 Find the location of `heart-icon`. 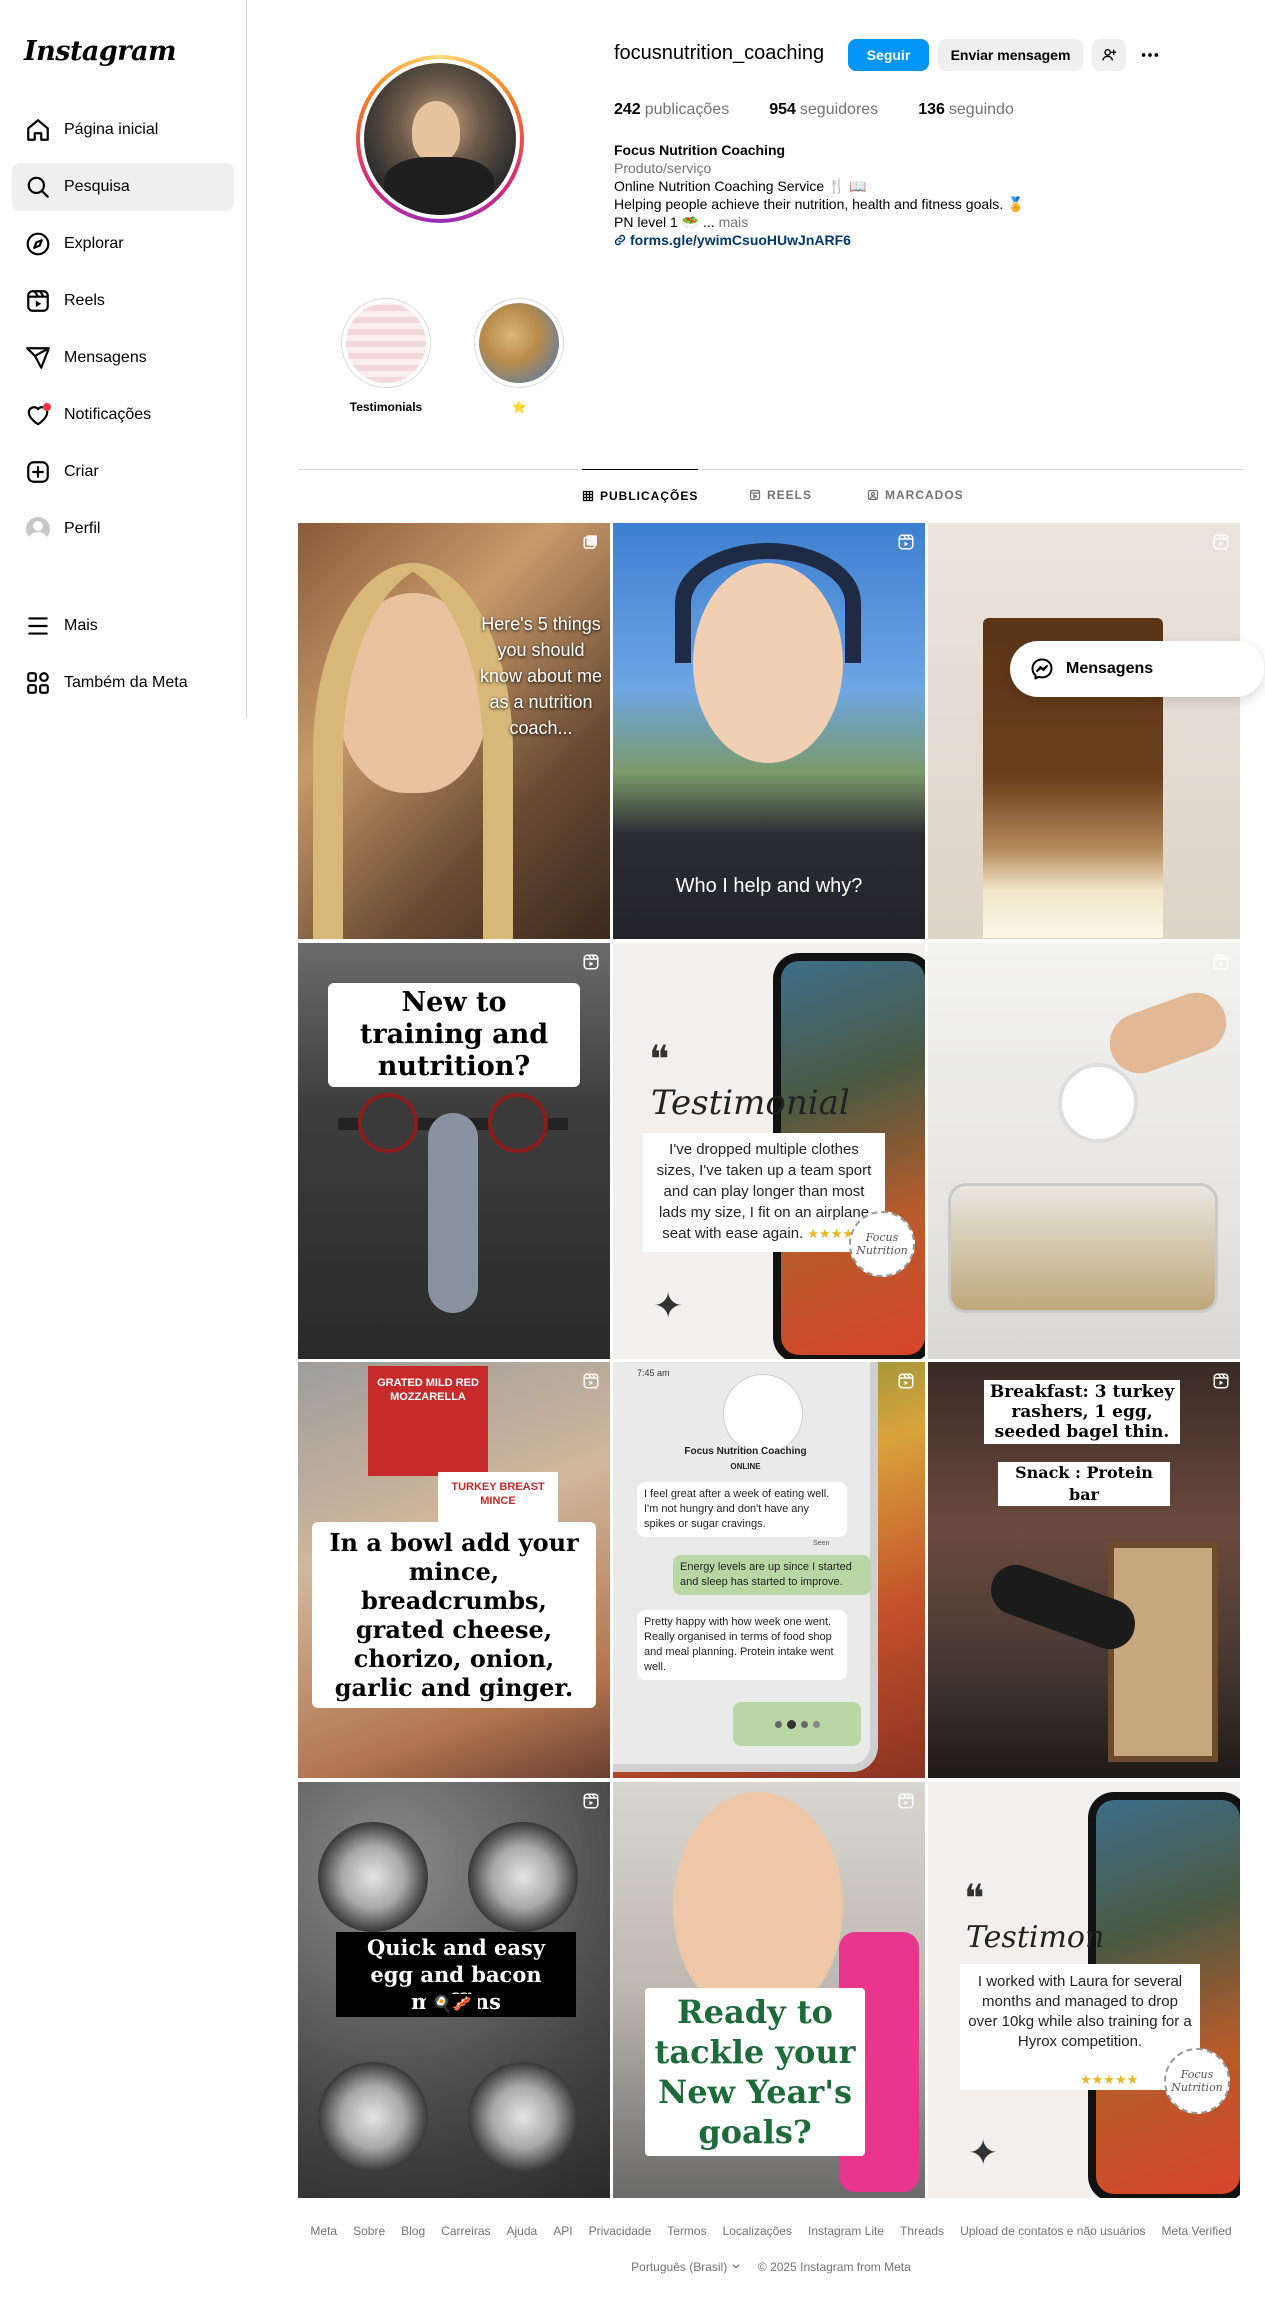

heart-icon is located at coordinates (38, 415).